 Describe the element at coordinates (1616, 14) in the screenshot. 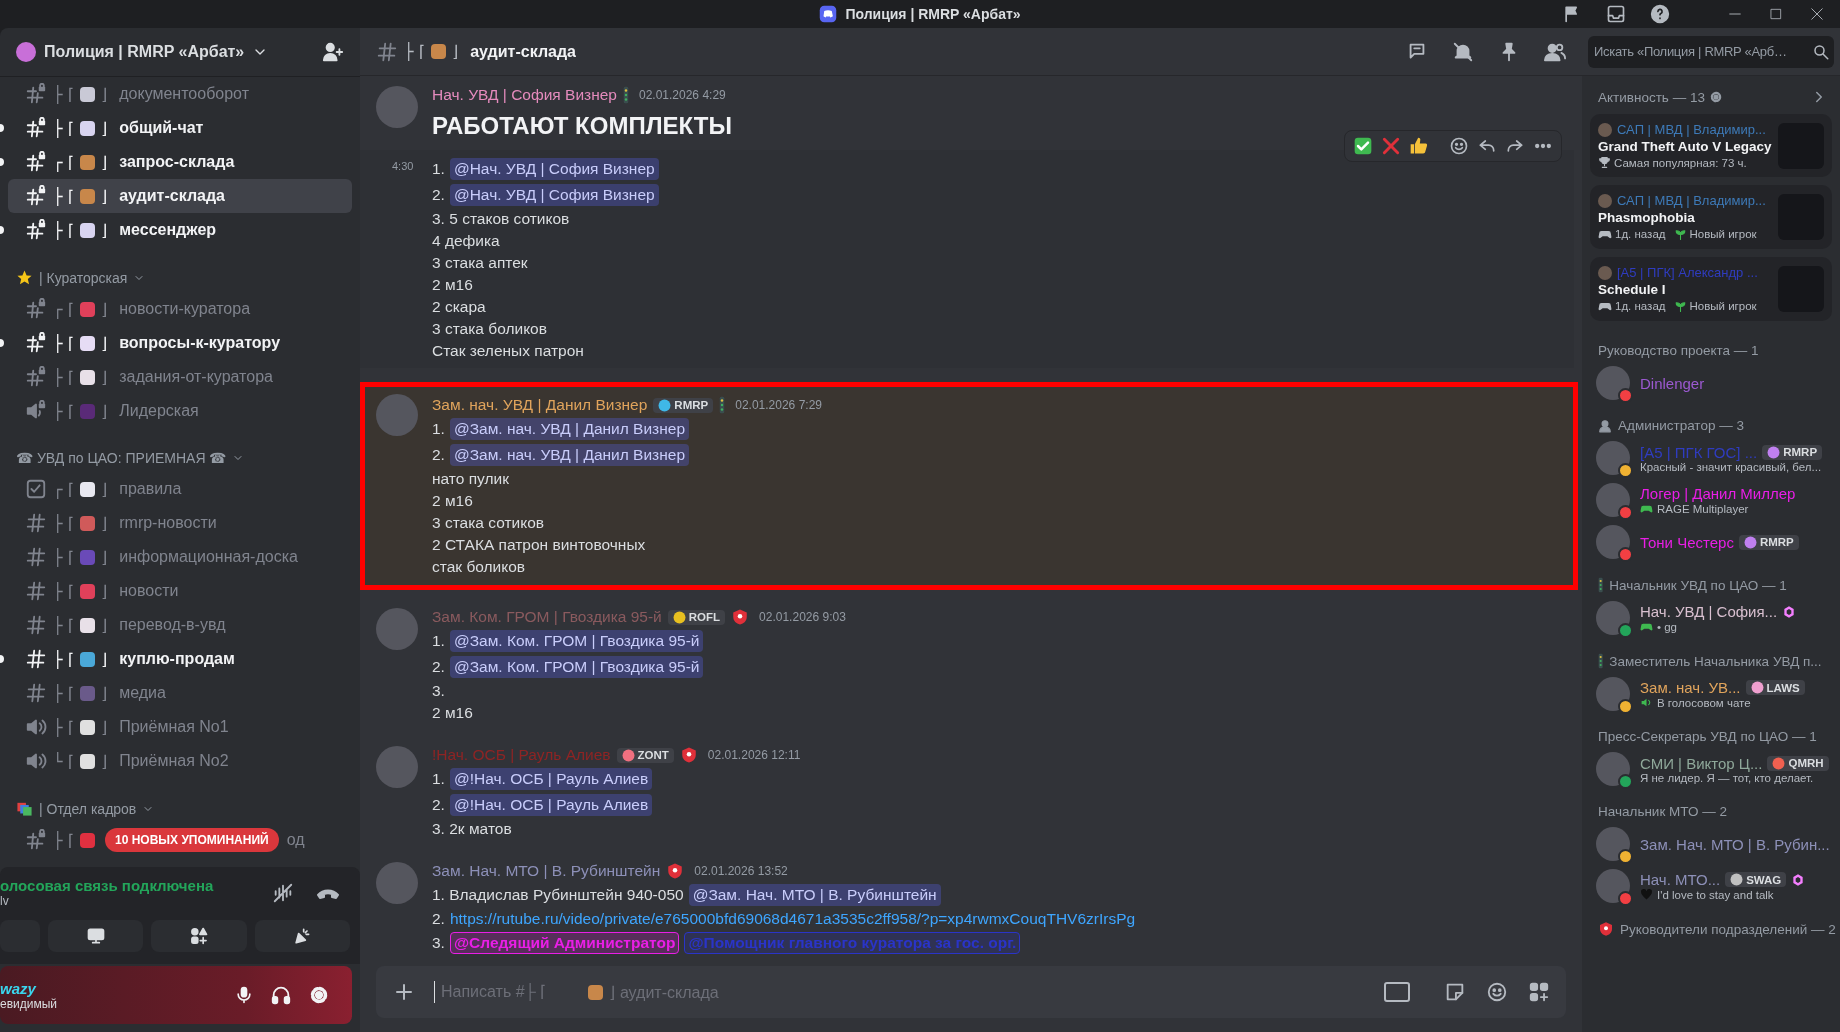

I see `inbox-icon` at that location.